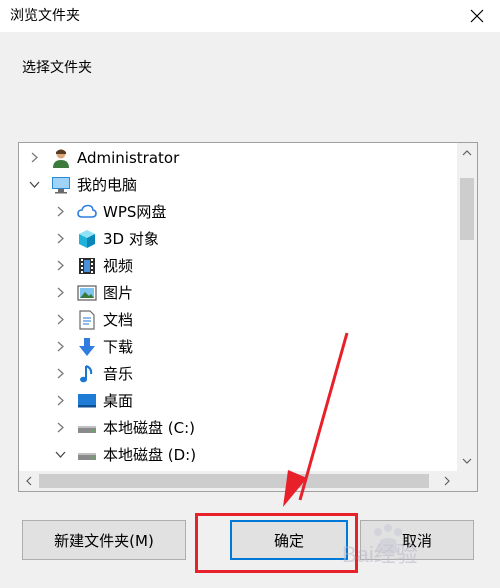 Image resolution: width=500 pixels, height=588 pixels. I want to click on horizontal-scrollbar, so click(238, 481).